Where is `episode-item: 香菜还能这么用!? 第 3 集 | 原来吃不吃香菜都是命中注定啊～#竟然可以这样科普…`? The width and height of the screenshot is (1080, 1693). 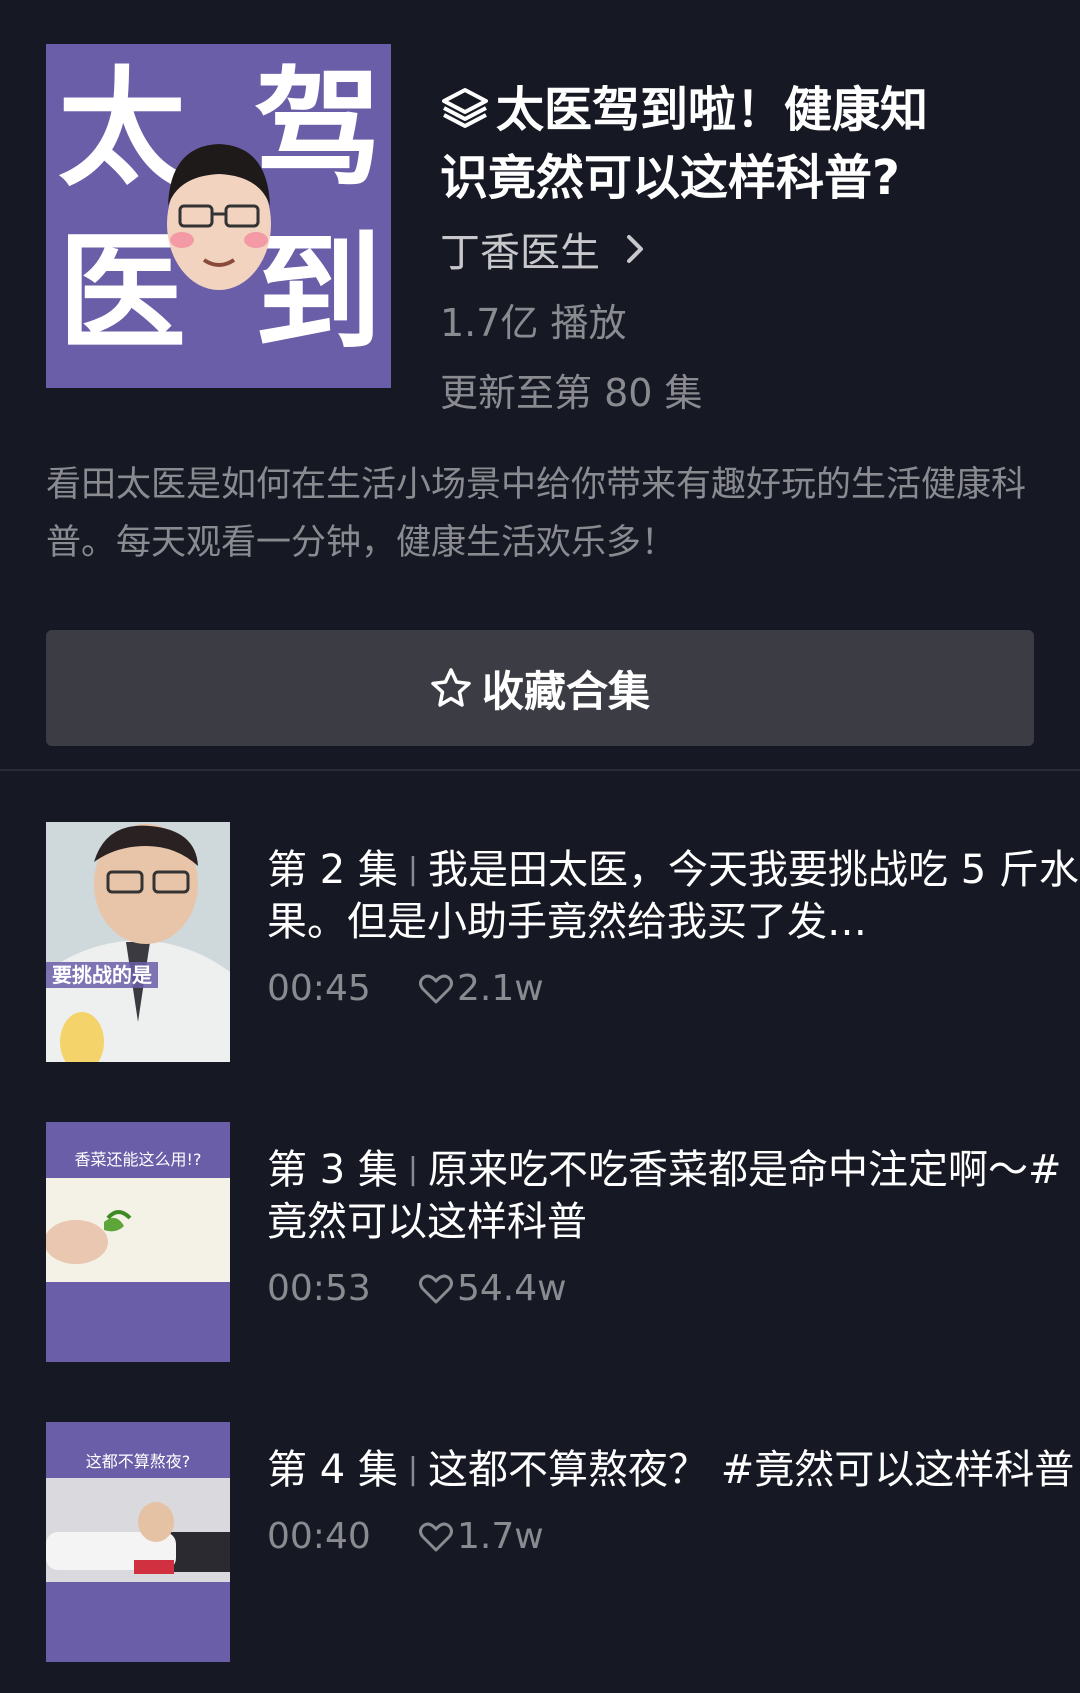 episode-item: 香菜还能这么用!? 第 3 集 | 原来吃不吃香菜都是命中注定啊～#竟然可以这样科普… is located at coordinates (554, 1242).